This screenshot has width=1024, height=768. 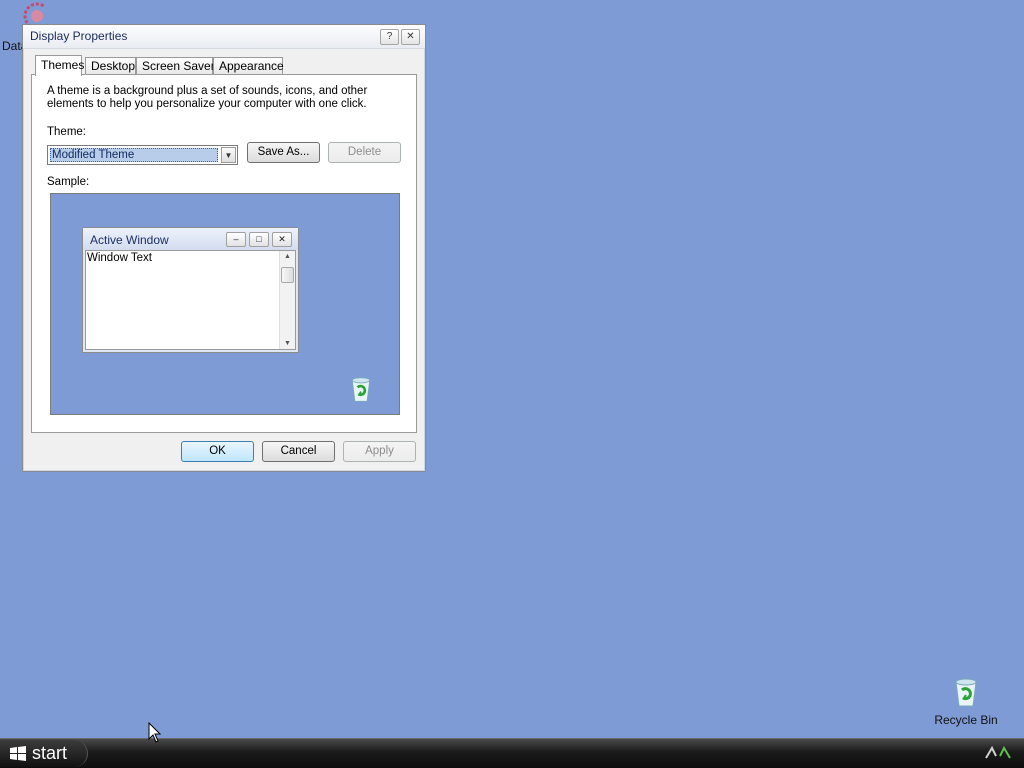 I want to click on tab-desktop: Desktop, so click(x=110, y=66).